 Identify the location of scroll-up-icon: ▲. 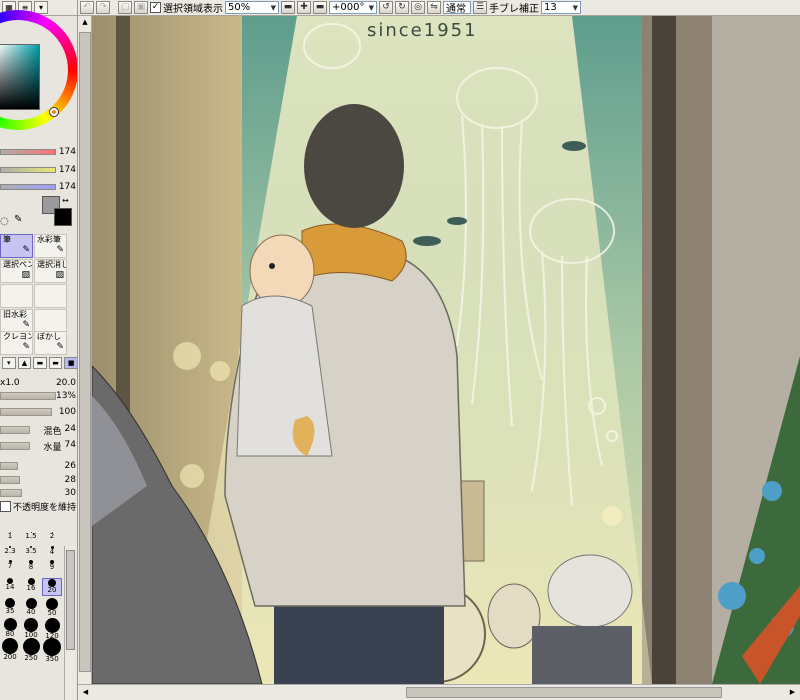
(85, 24).